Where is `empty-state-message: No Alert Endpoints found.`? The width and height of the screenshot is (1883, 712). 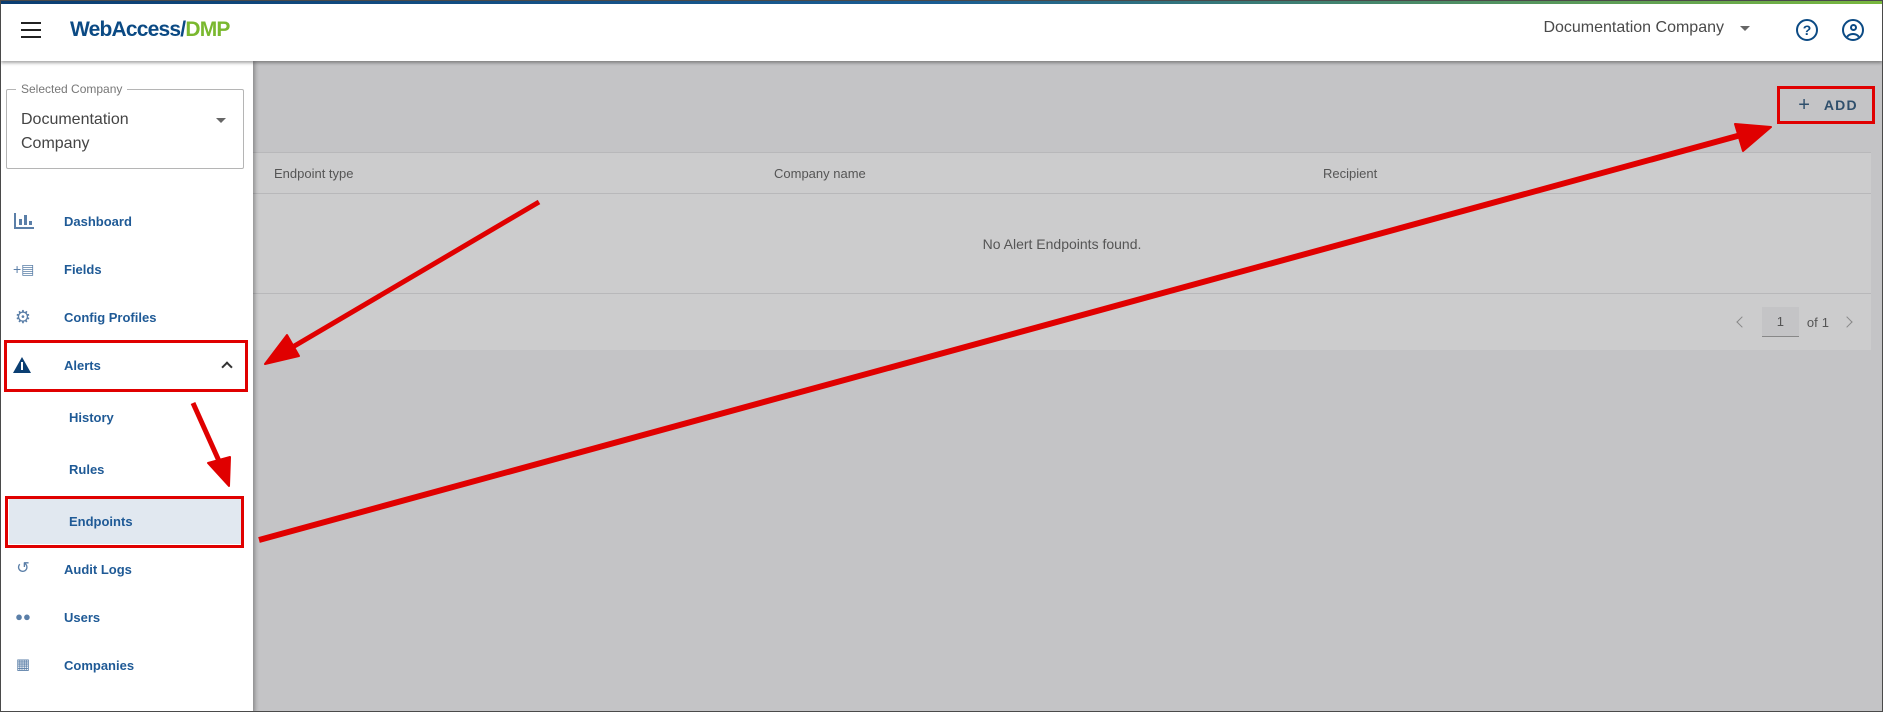
empty-state-message: No Alert Endpoints found. is located at coordinates (1062, 244).